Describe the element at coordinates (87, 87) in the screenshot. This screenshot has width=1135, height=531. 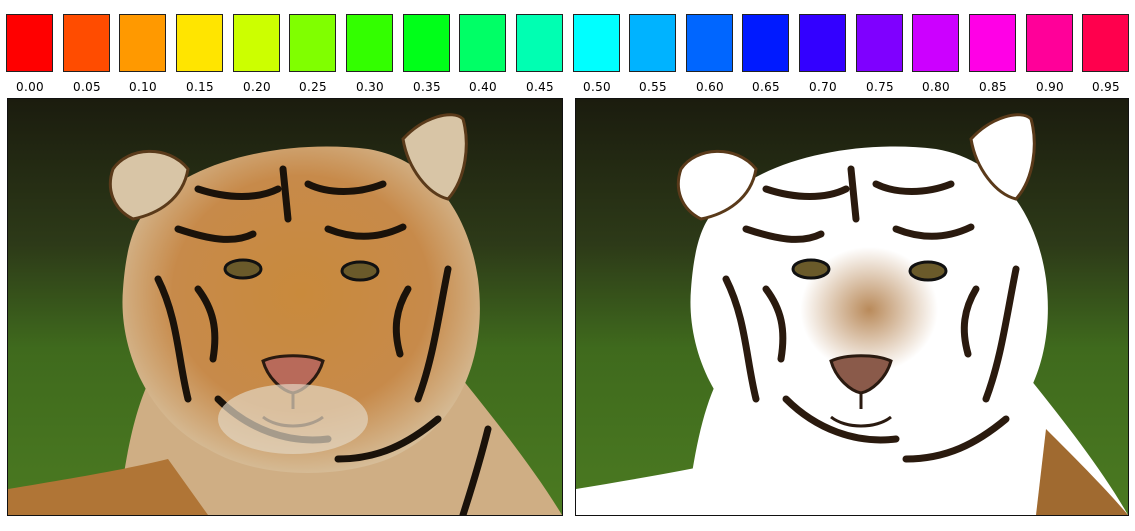
I see `hue-swatch-label: 0.05` at that location.